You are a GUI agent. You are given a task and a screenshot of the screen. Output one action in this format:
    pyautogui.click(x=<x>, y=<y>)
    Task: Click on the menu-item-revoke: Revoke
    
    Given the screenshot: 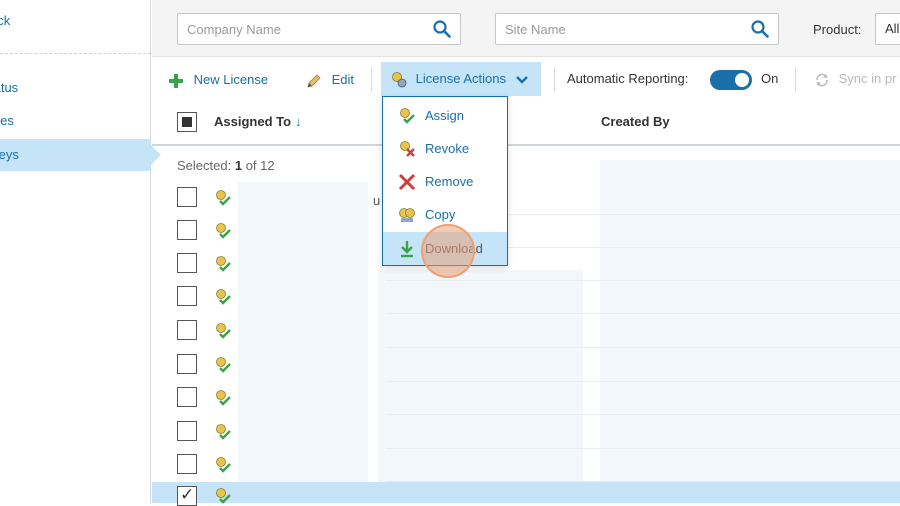 What is the action you would take?
    pyautogui.click(x=445, y=148)
    